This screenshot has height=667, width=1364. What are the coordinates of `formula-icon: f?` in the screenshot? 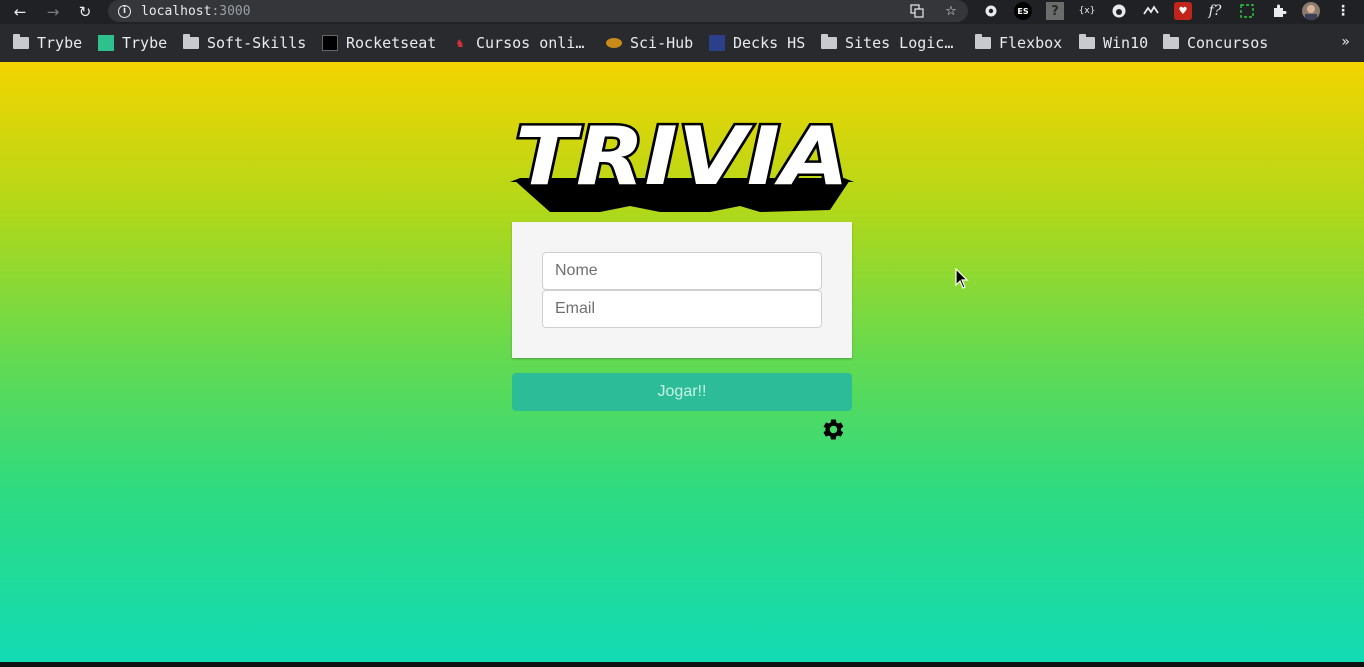 It's located at (1215, 11).